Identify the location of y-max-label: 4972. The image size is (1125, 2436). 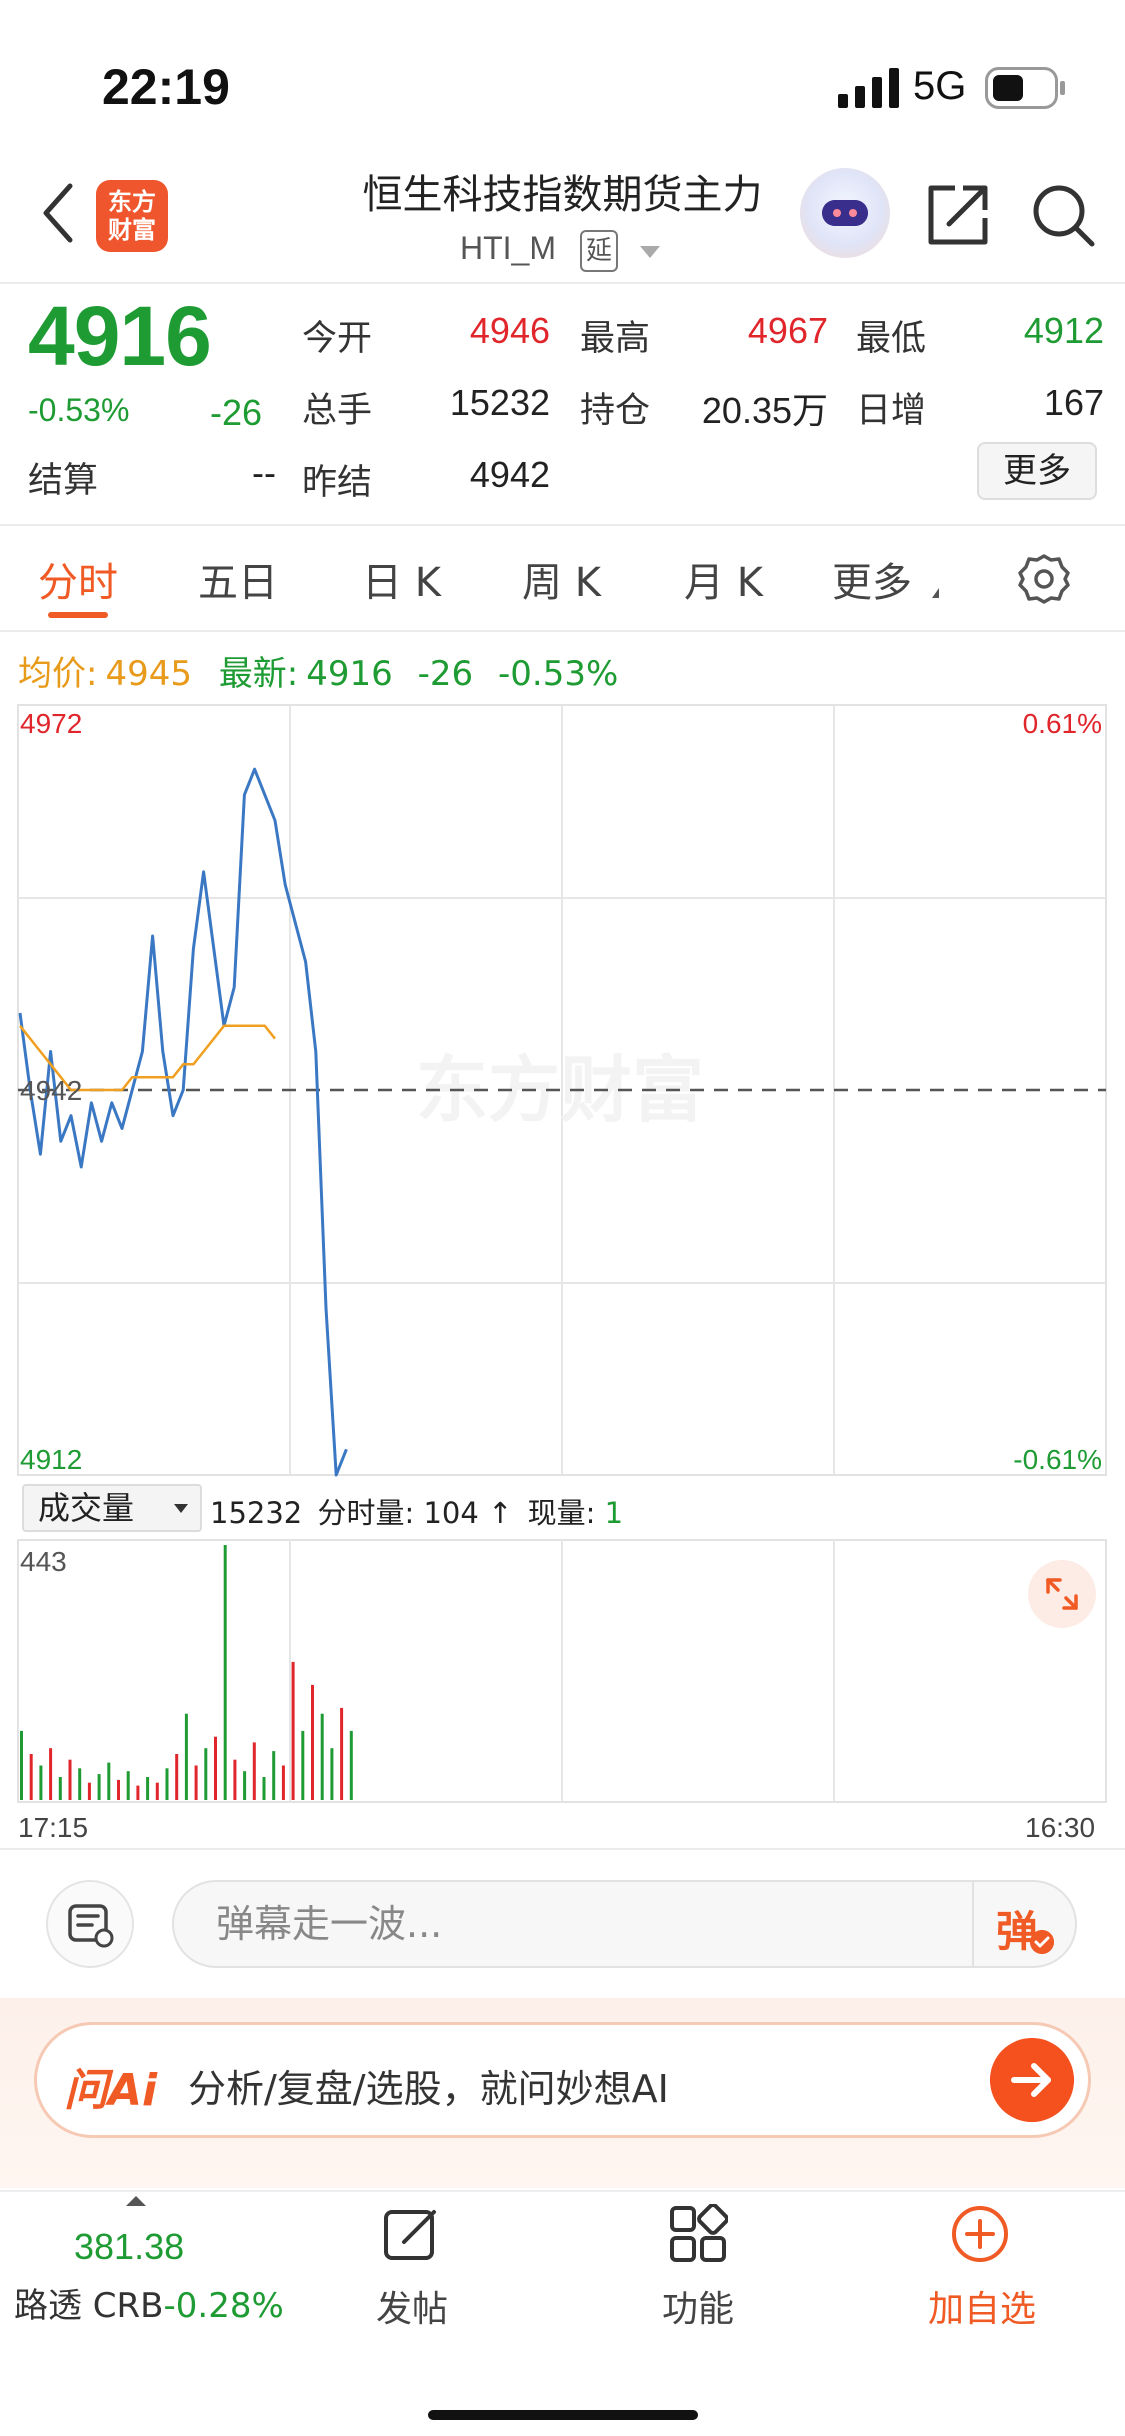
(51, 723).